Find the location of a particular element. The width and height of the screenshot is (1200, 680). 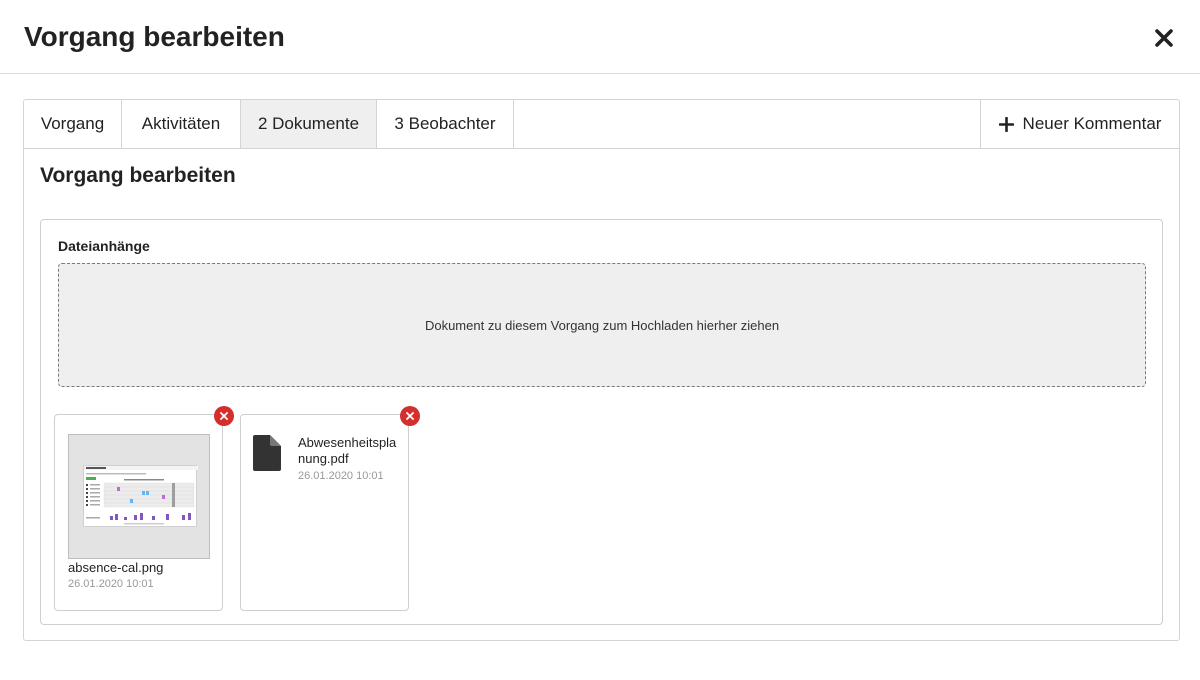

tab-dokumente: 2 Dokumente is located at coordinates (309, 124).